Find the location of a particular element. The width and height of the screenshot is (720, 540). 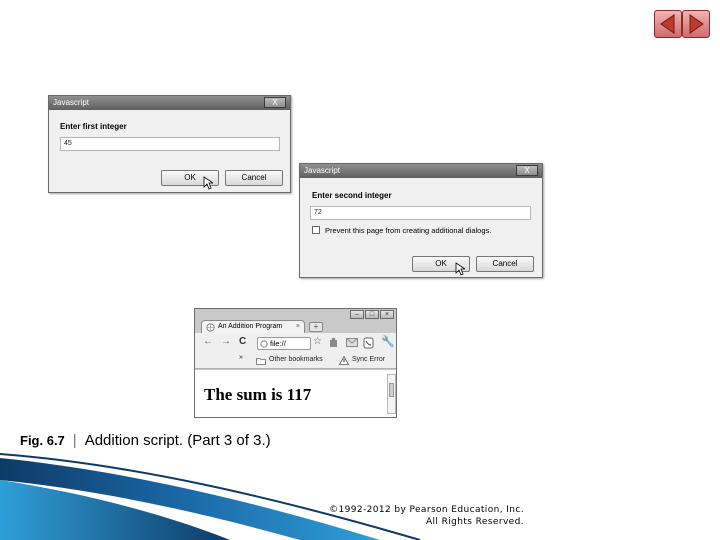

browser-toolbar: ← → C file:// ☆ 🔧 is located at coordinates (295, 343).